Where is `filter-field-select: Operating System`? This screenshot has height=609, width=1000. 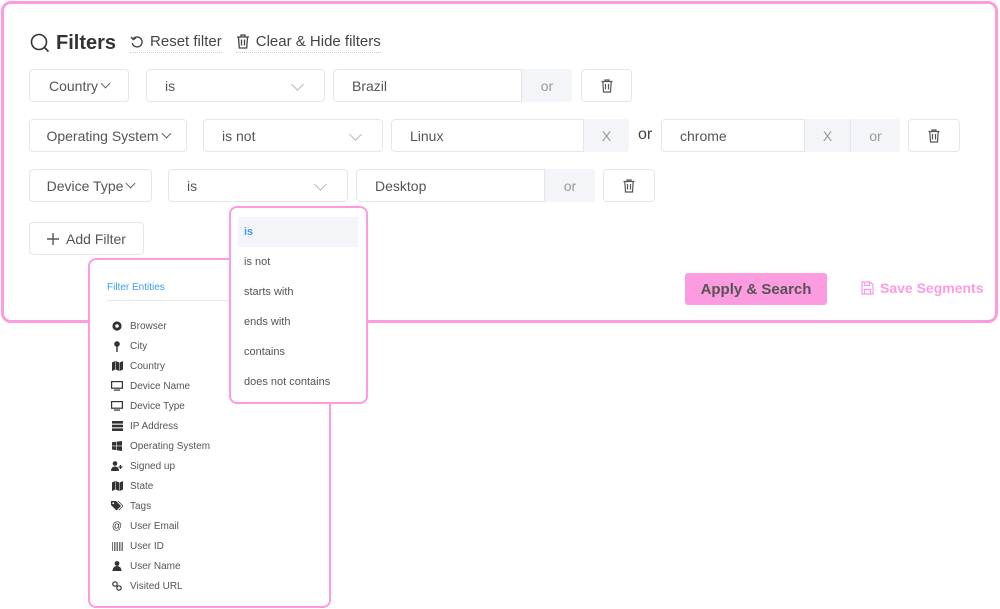 filter-field-select: Operating System is located at coordinates (108, 135).